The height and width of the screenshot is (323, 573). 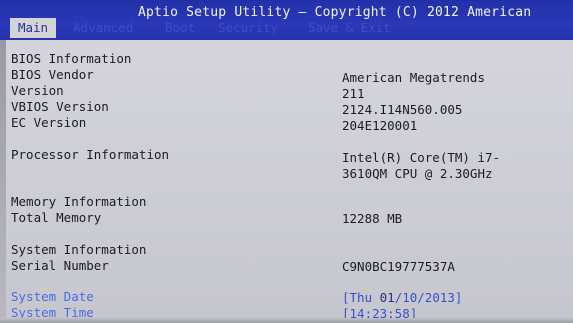 I want to click on ec-version-label: EC Version, so click(x=49, y=122).